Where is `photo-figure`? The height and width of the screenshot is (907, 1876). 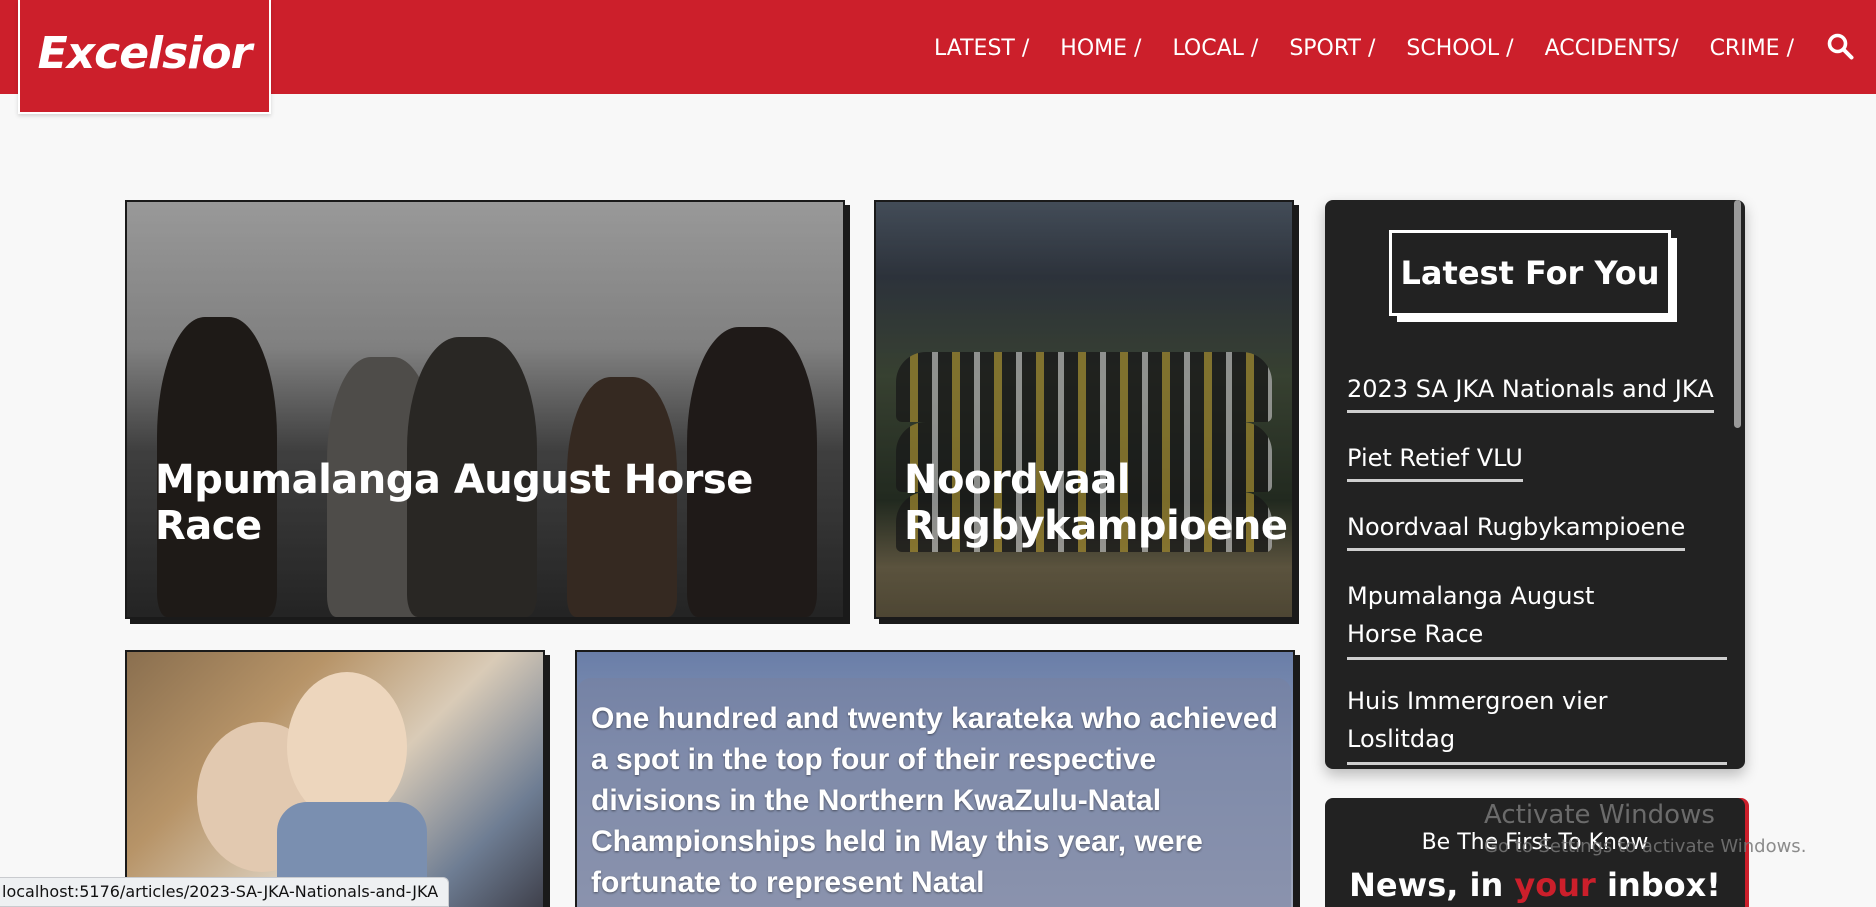 photo-figure is located at coordinates (347, 747).